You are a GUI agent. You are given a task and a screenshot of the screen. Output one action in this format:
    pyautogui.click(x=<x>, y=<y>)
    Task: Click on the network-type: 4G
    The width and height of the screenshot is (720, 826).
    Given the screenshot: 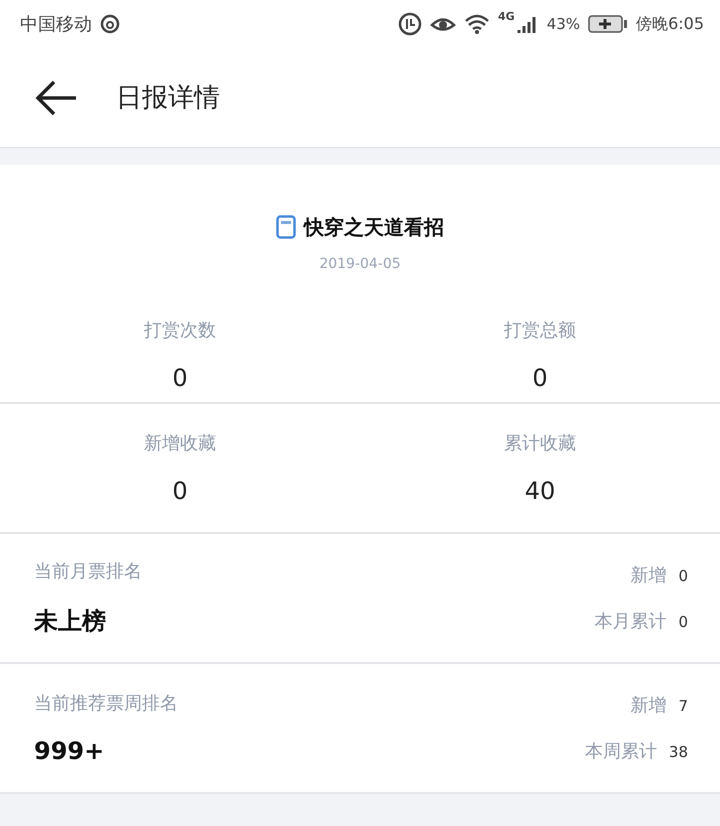 What is the action you would take?
    pyautogui.click(x=506, y=16)
    